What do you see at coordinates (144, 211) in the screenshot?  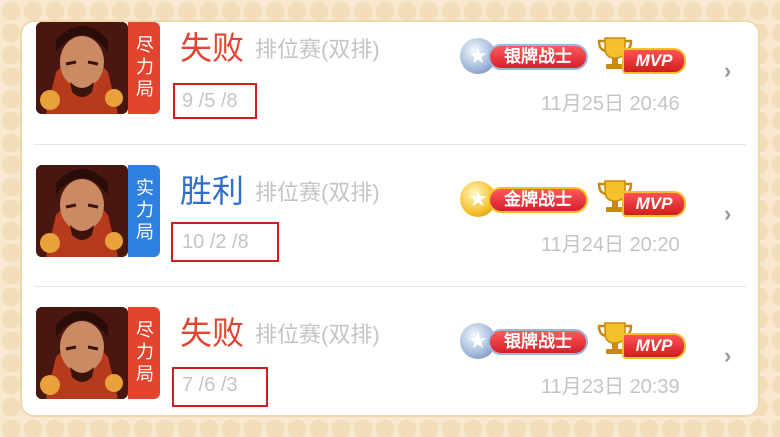 I see `mode-tag: 实力局` at bounding box center [144, 211].